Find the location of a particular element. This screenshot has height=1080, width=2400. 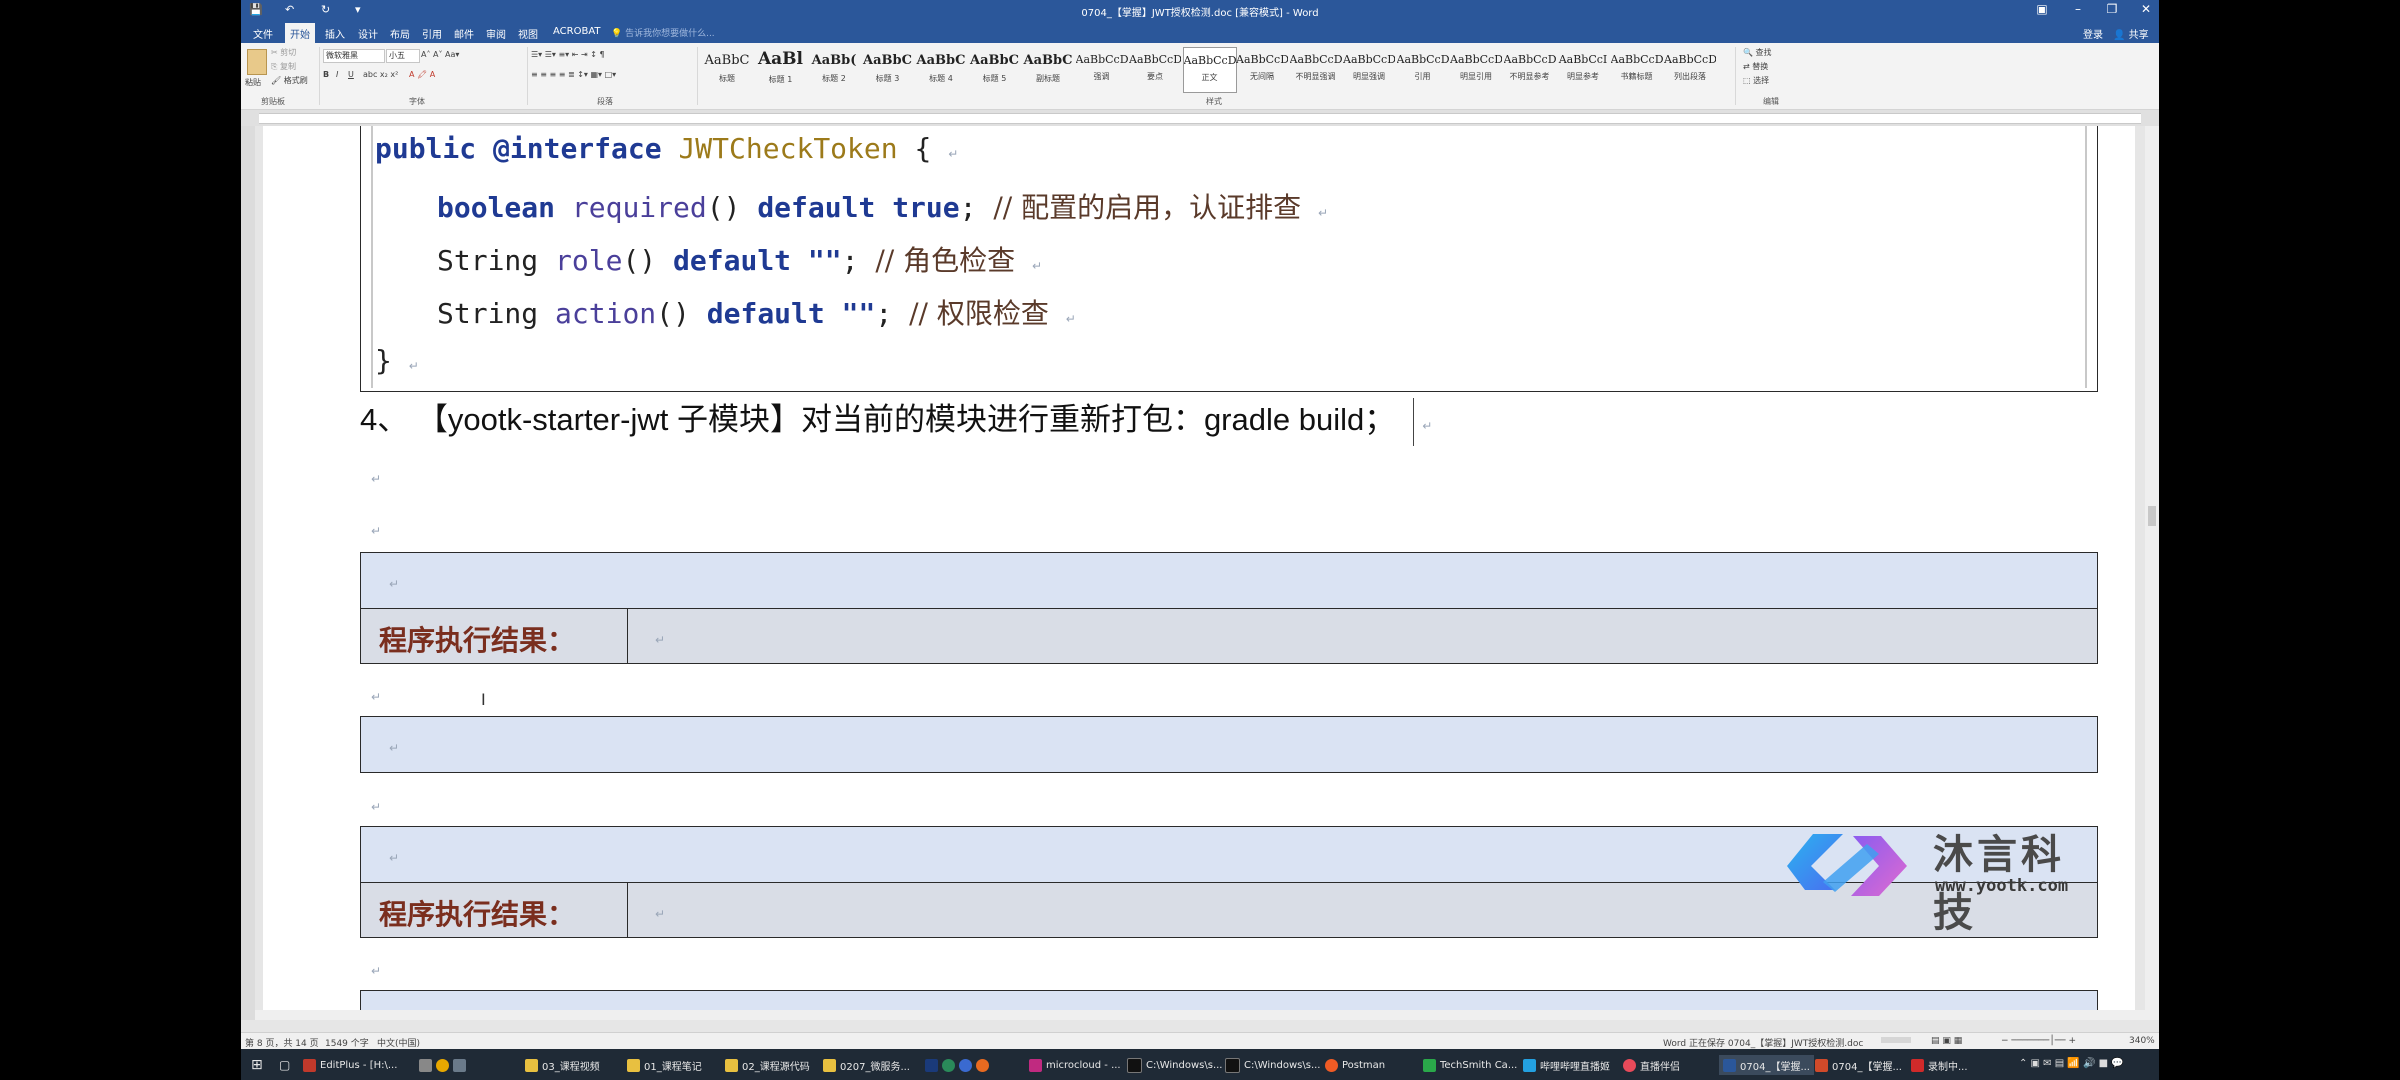

page-count: 第 8 页，共 14 页 is located at coordinates (282, 1042).